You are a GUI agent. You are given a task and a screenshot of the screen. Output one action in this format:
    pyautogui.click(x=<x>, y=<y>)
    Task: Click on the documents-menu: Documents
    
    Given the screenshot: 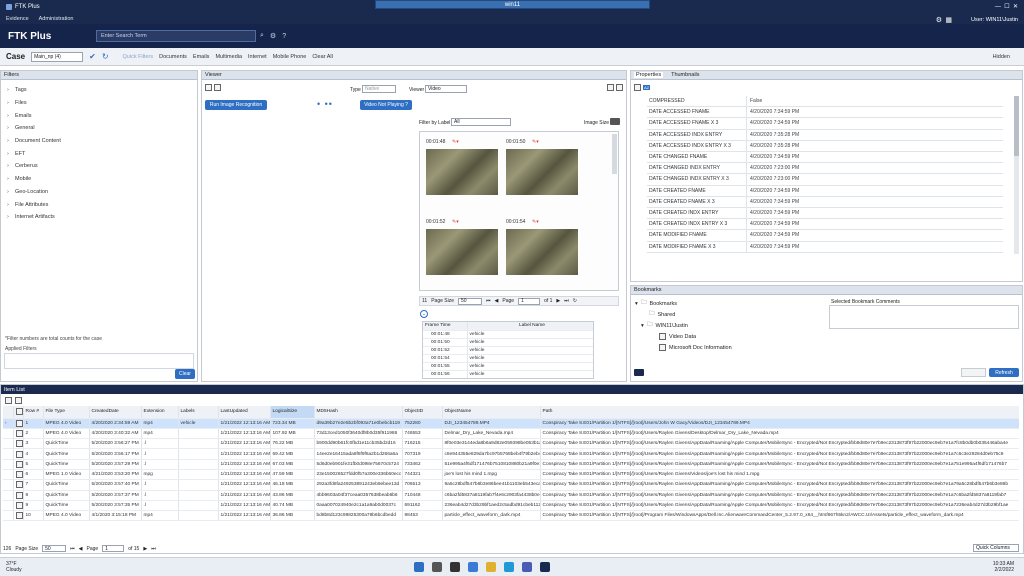 What is the action you would take?
    pyautogui.click(x=173, y=57)
    